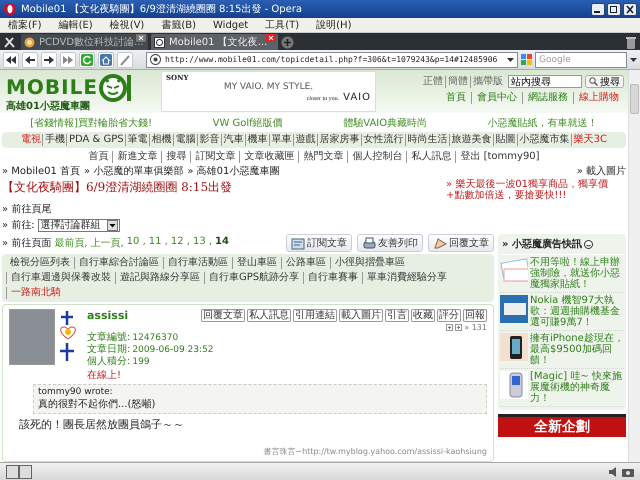  What do you see at coordinates (30, 140) in the screenshot?
I see `category-link: 電視` at bounding box center [30, 140].